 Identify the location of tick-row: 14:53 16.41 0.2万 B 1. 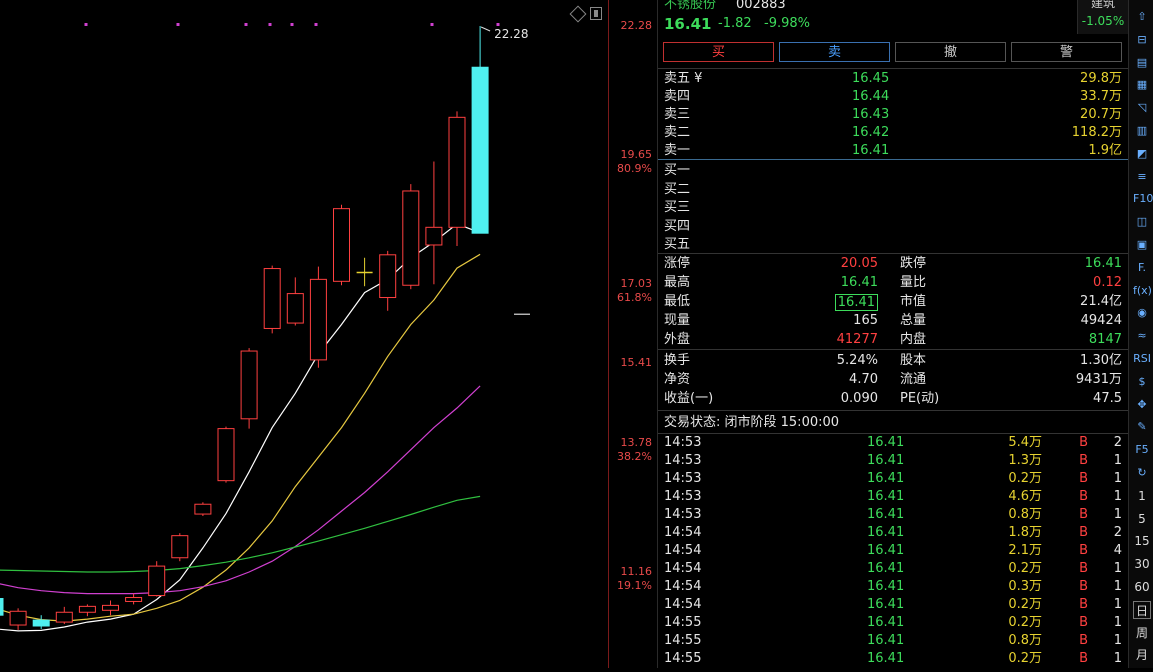
(893, 479).